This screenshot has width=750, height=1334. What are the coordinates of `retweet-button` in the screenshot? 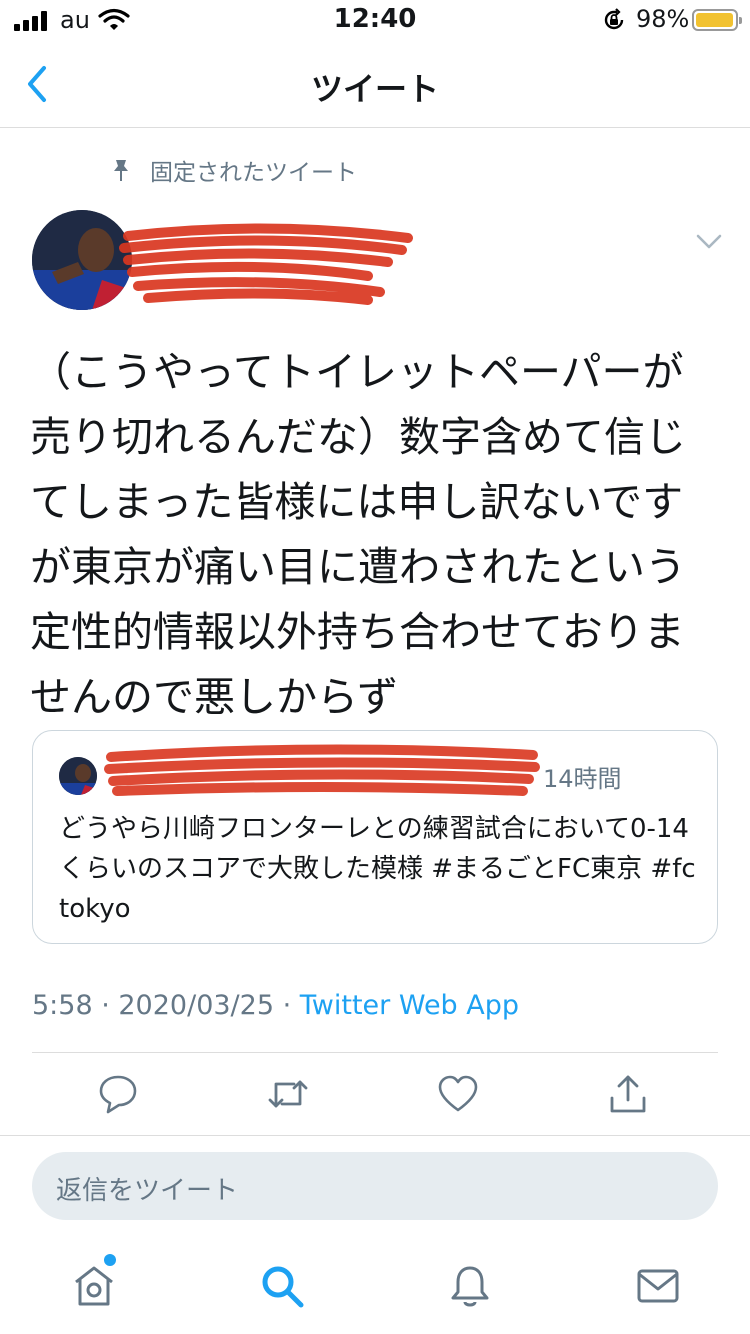 It's located at (288, 1094).